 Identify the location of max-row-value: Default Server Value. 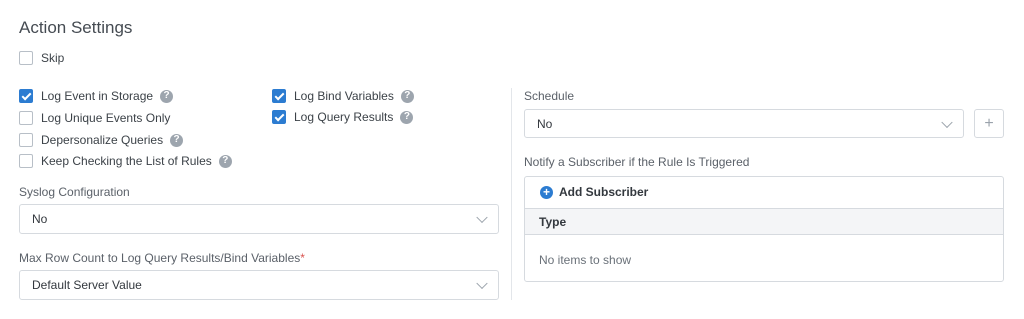
(87, 285).